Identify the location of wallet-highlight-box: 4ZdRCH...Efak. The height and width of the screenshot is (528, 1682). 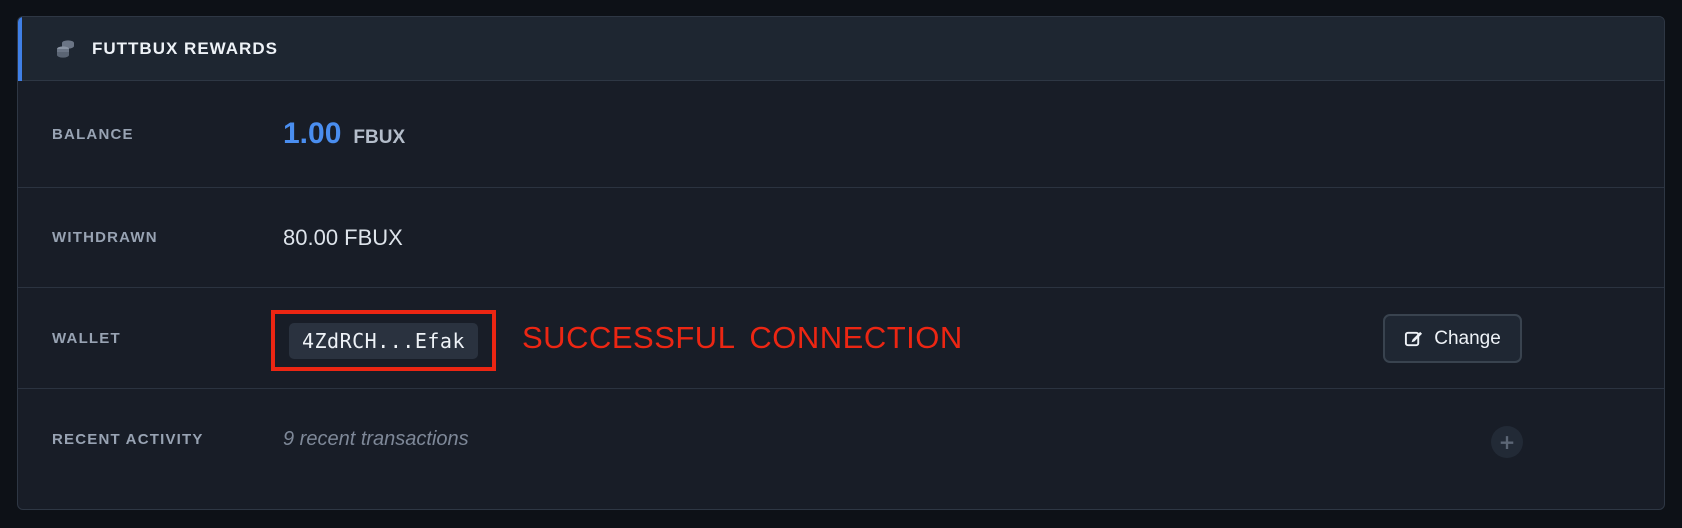
(383, 340).